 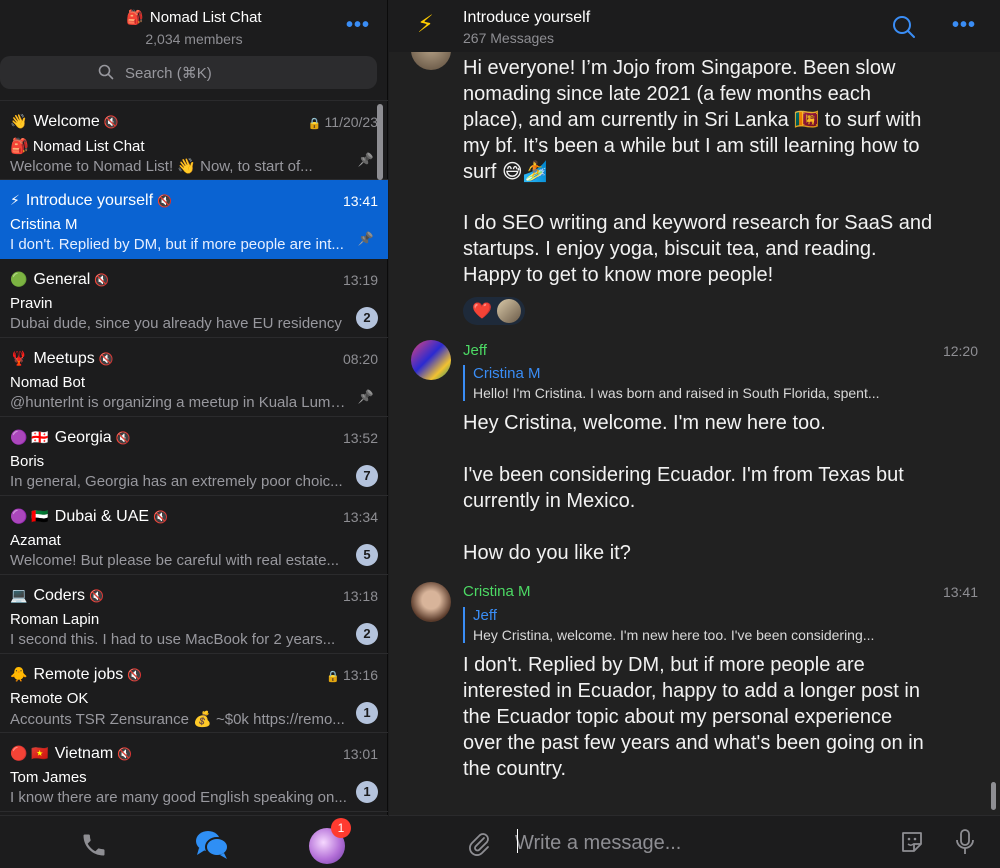 I want to click on chat-time-value: 08:20, so click(x=360, y=359).